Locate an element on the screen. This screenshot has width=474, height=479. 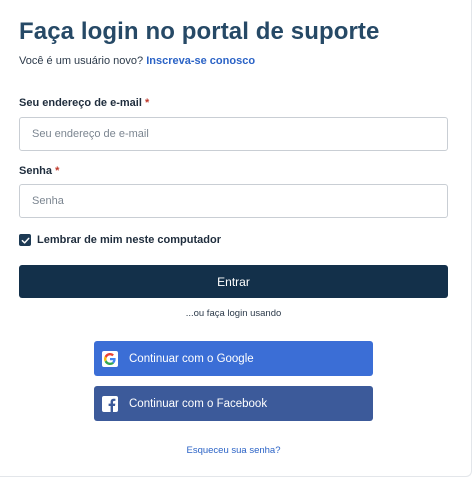
remember-me-checkbox is located at coordinates (25, 240).